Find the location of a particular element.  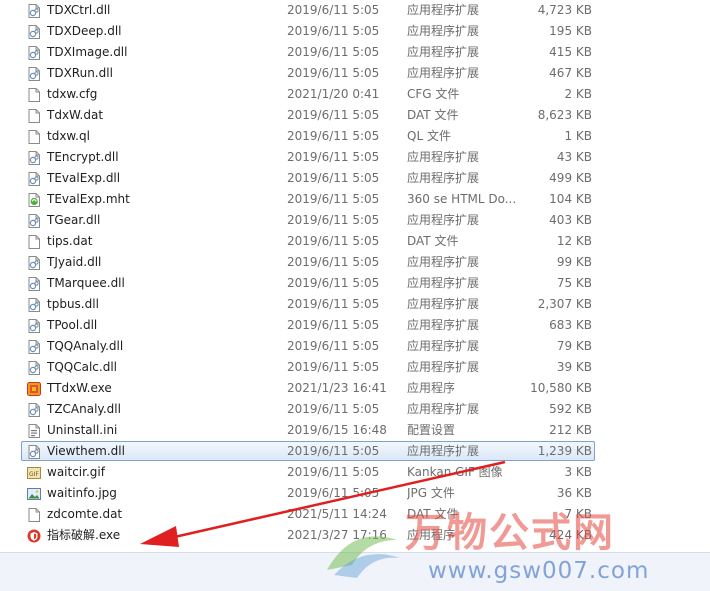

image-file-icon is located at coordinates (34, 494).